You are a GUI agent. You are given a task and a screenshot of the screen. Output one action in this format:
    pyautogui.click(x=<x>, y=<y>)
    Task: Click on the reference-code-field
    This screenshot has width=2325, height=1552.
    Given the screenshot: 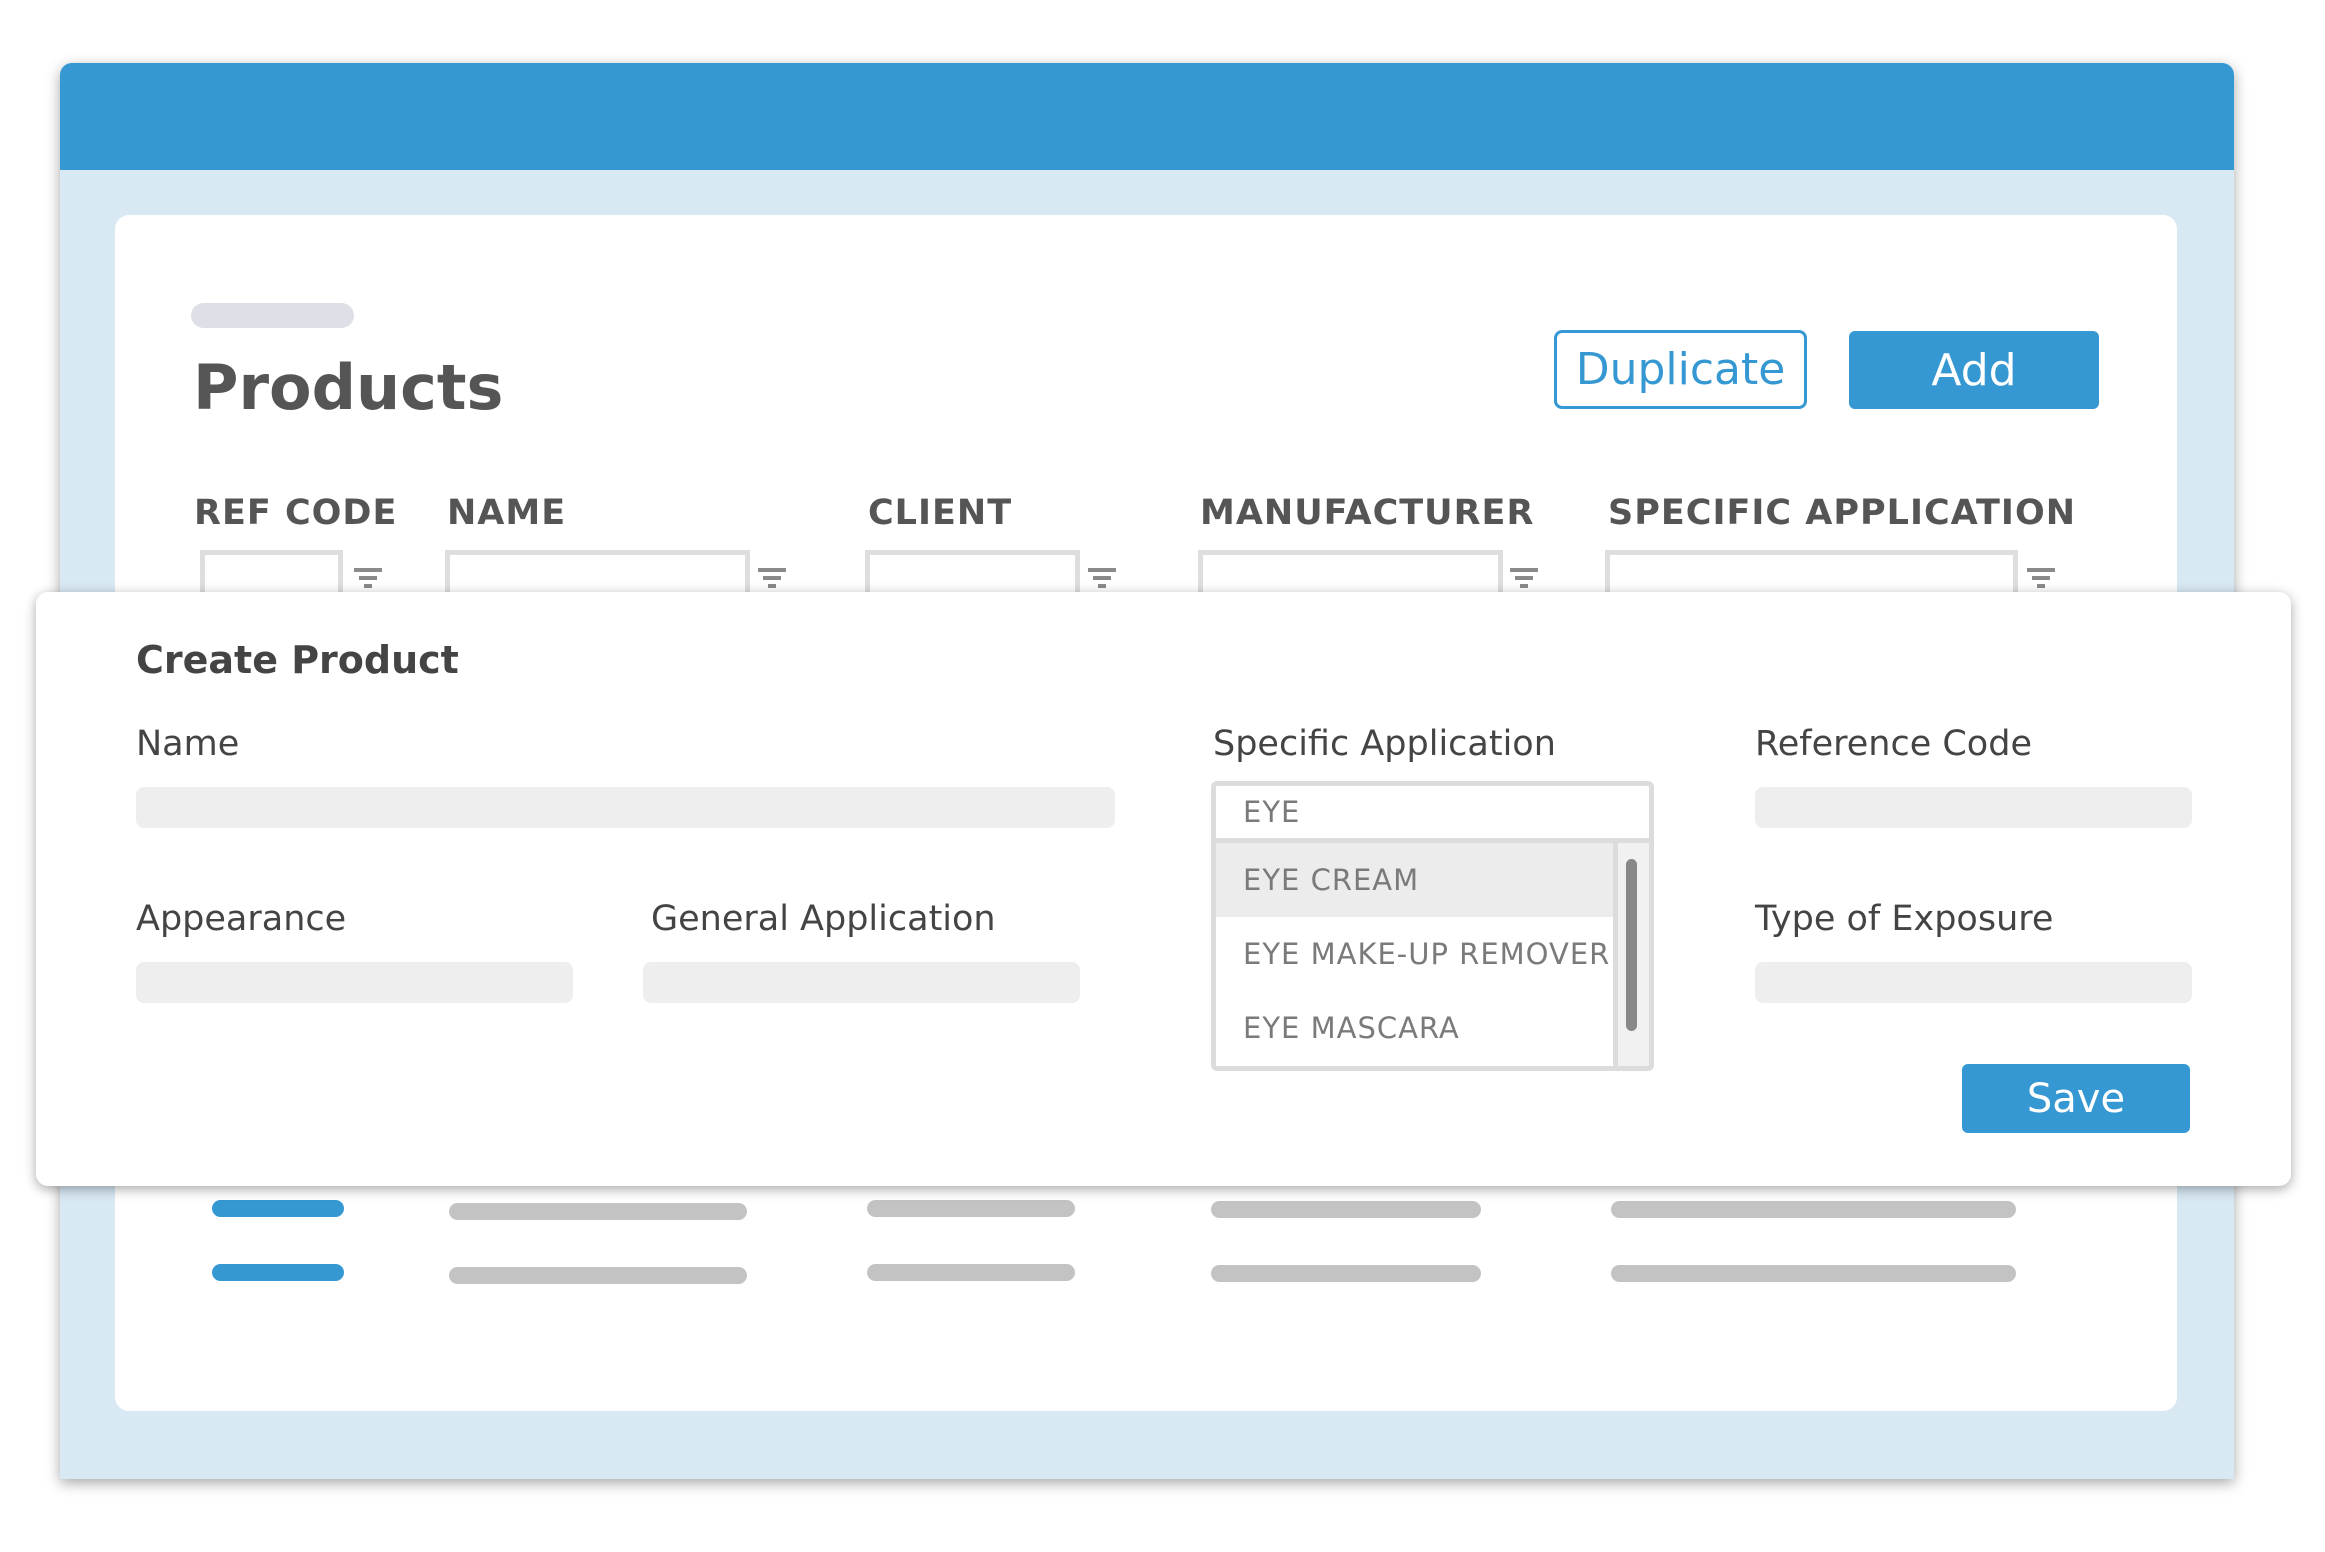 What is the action you would take?
    pyautogui.click(x=1973, y=807)
    